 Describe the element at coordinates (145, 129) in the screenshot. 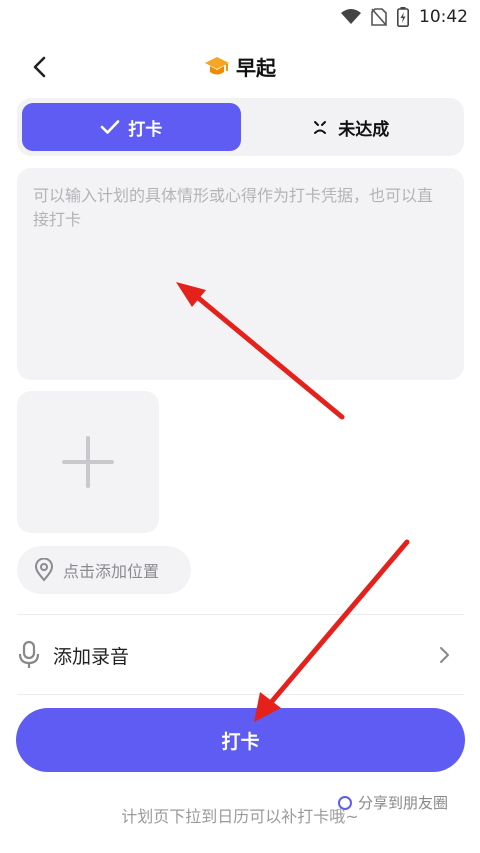

I see `segment-checkin-label: 打卡` at that location.